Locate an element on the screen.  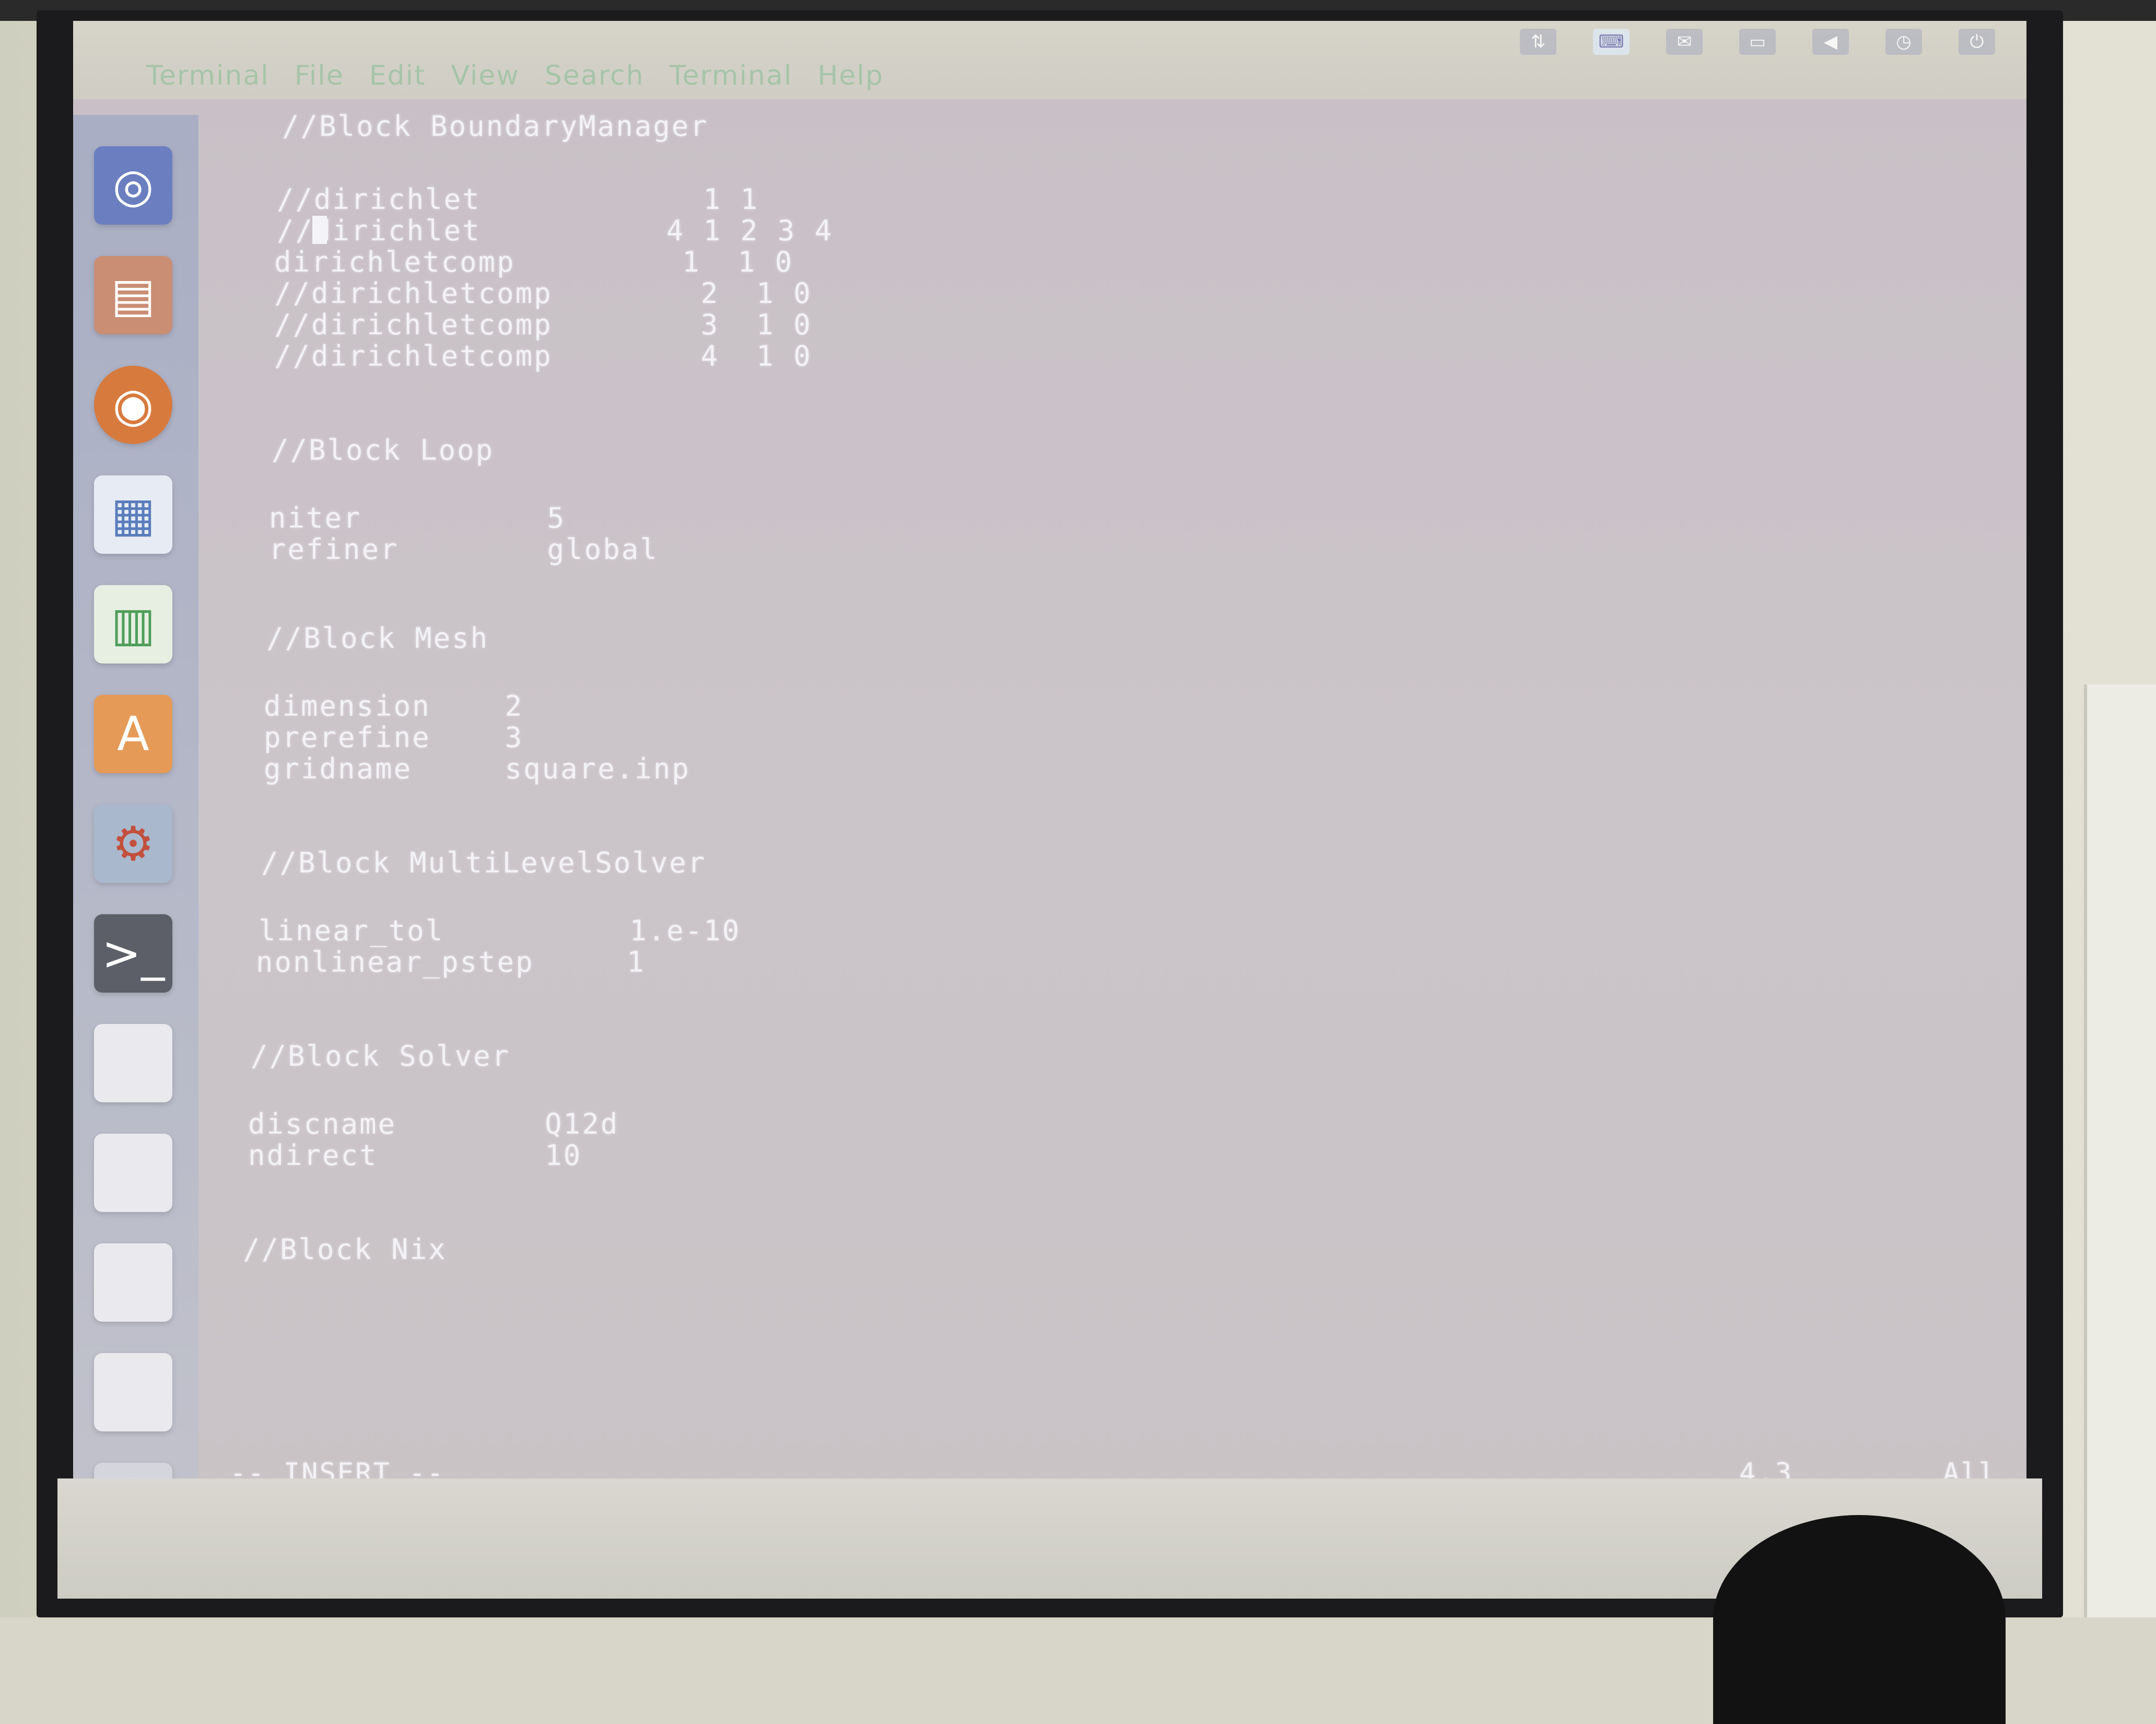
menu-view: View is located at coordinates (485, 75).